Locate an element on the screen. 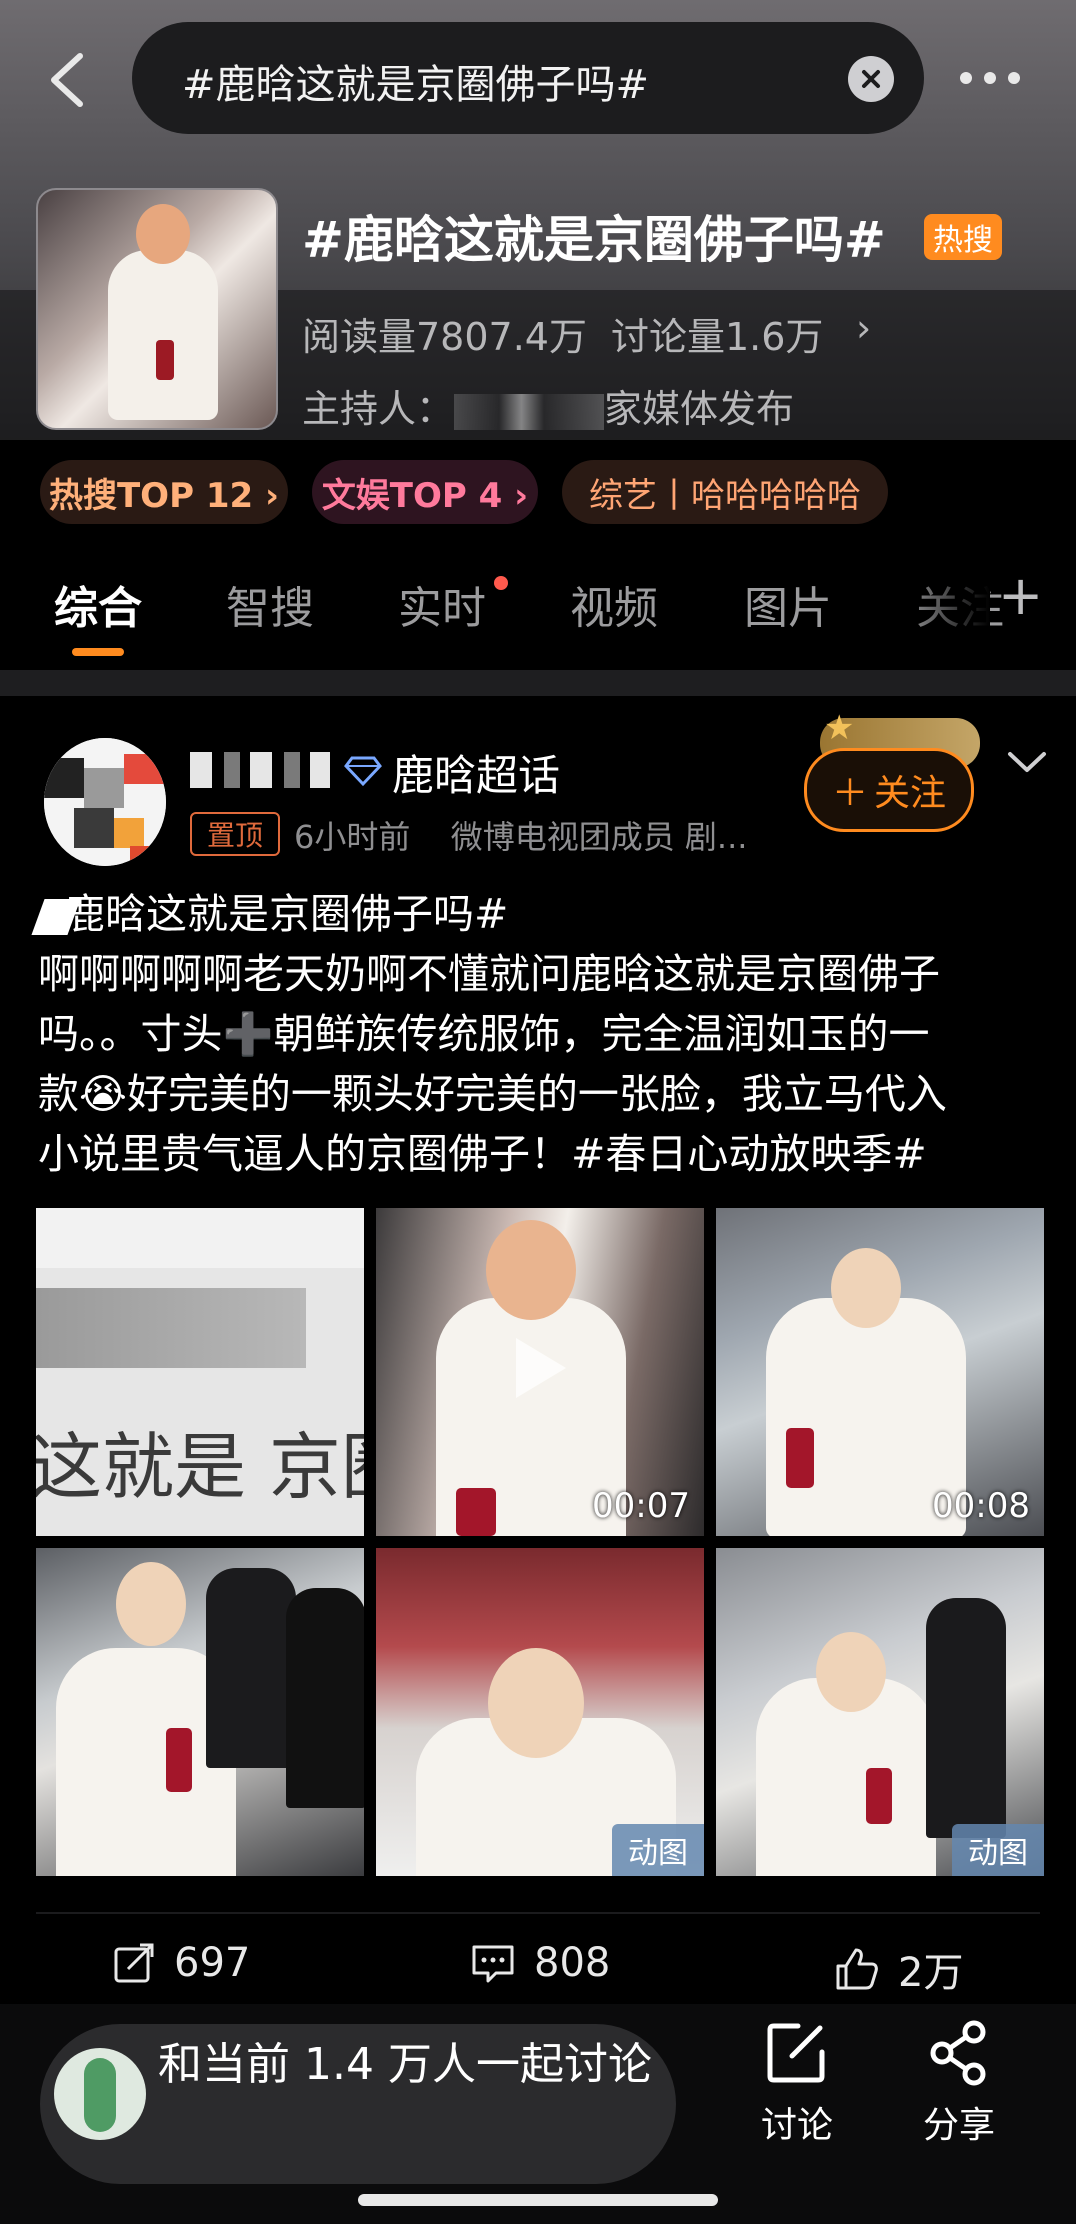 This screenshot has width=1076, height=2224. tab-fade is located at coordinates (945, 600).